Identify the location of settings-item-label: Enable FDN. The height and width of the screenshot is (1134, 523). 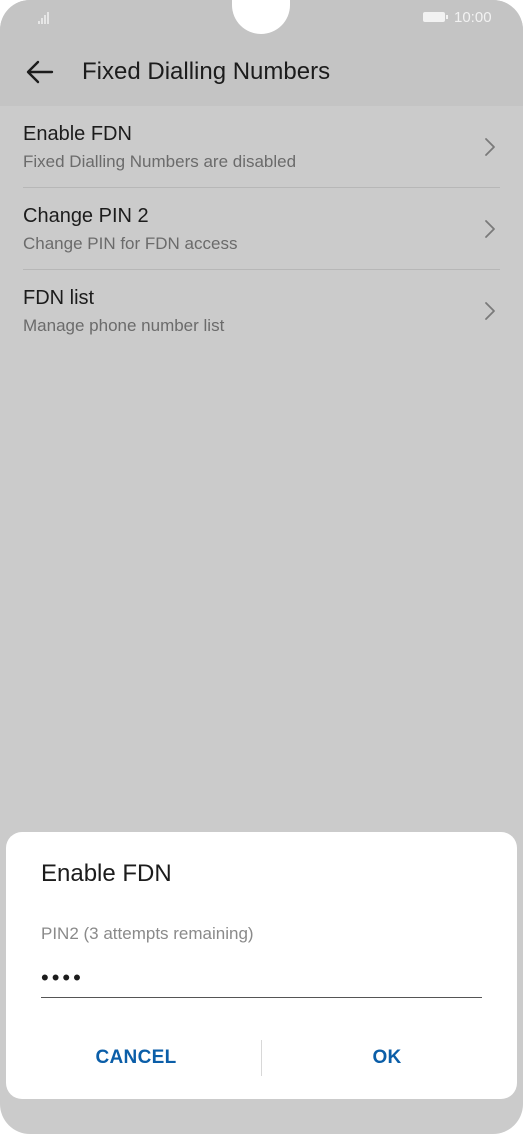
(77, 134).